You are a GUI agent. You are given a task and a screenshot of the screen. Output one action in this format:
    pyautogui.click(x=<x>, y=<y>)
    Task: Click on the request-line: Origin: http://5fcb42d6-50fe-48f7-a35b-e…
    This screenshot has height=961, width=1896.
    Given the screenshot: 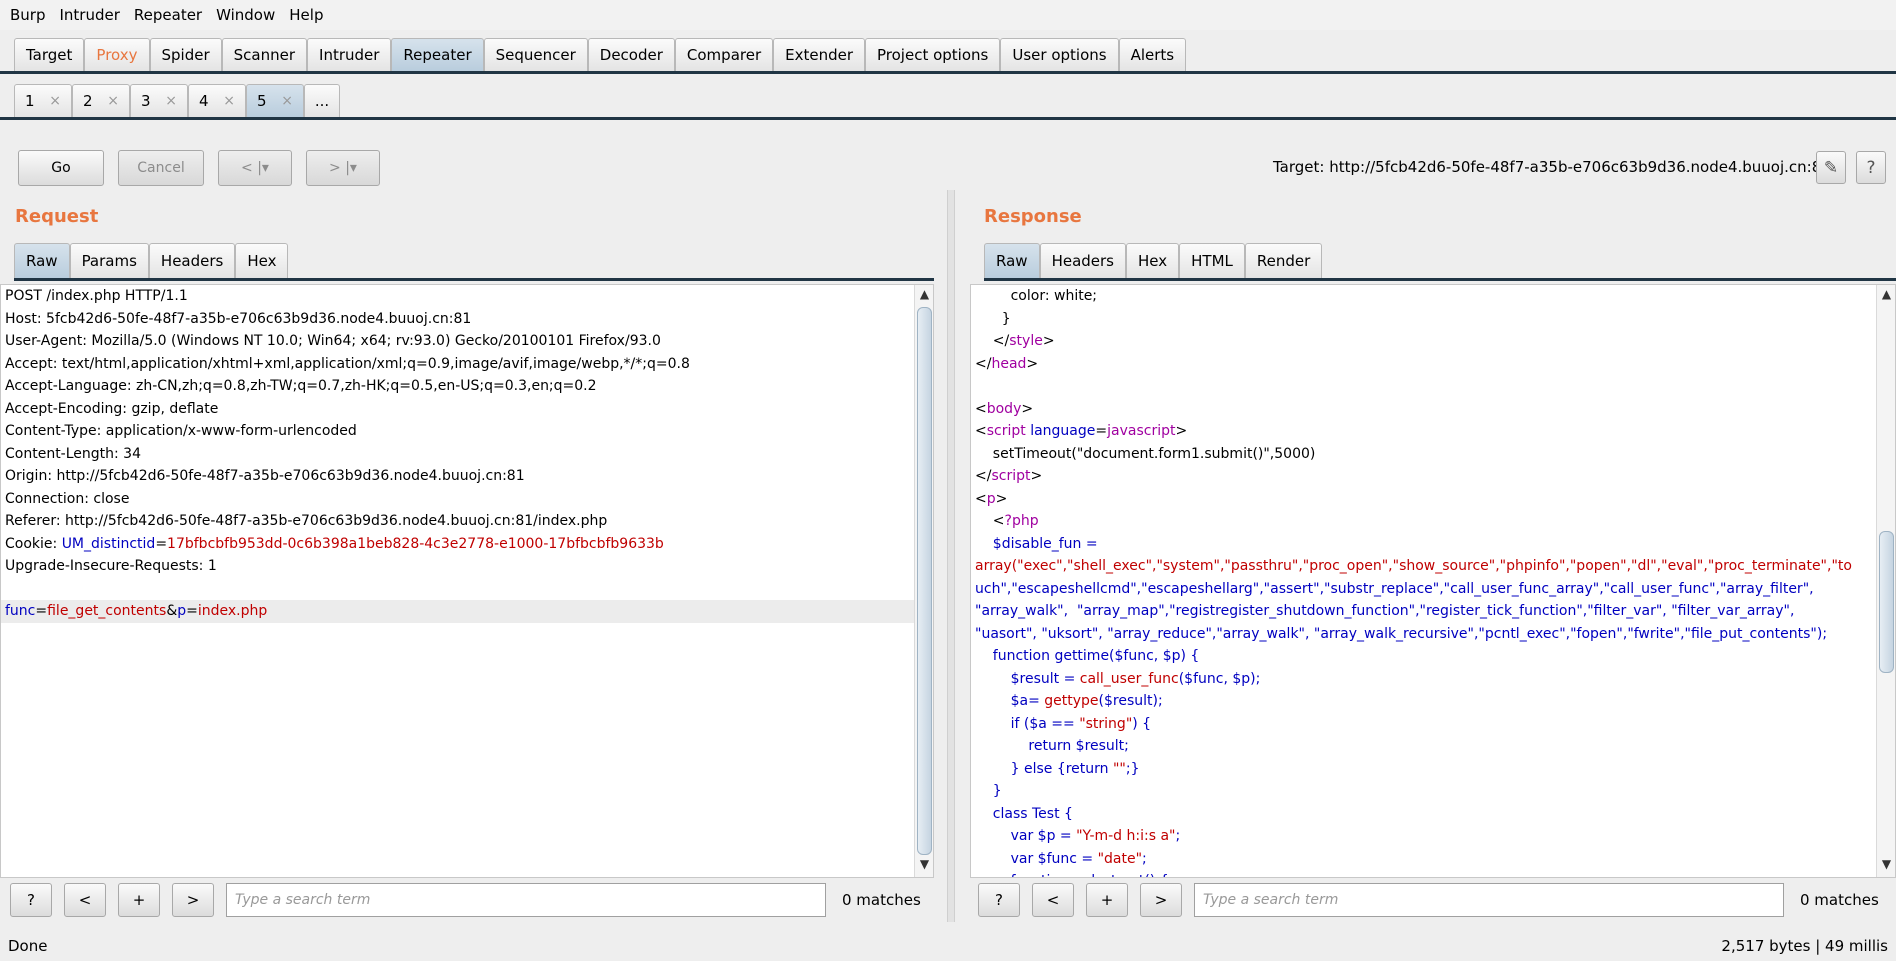 What is the action you would take?
    pyautogui.click(x=265, y=476)
    